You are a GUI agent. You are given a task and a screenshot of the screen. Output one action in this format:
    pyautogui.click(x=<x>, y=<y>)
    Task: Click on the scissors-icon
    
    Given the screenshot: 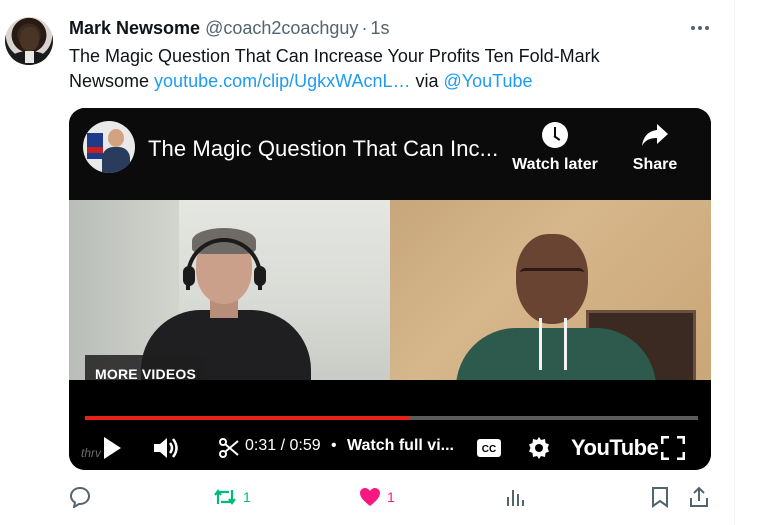 What is the action you would take?
    pyautogui.click(x=229, y=448)
    